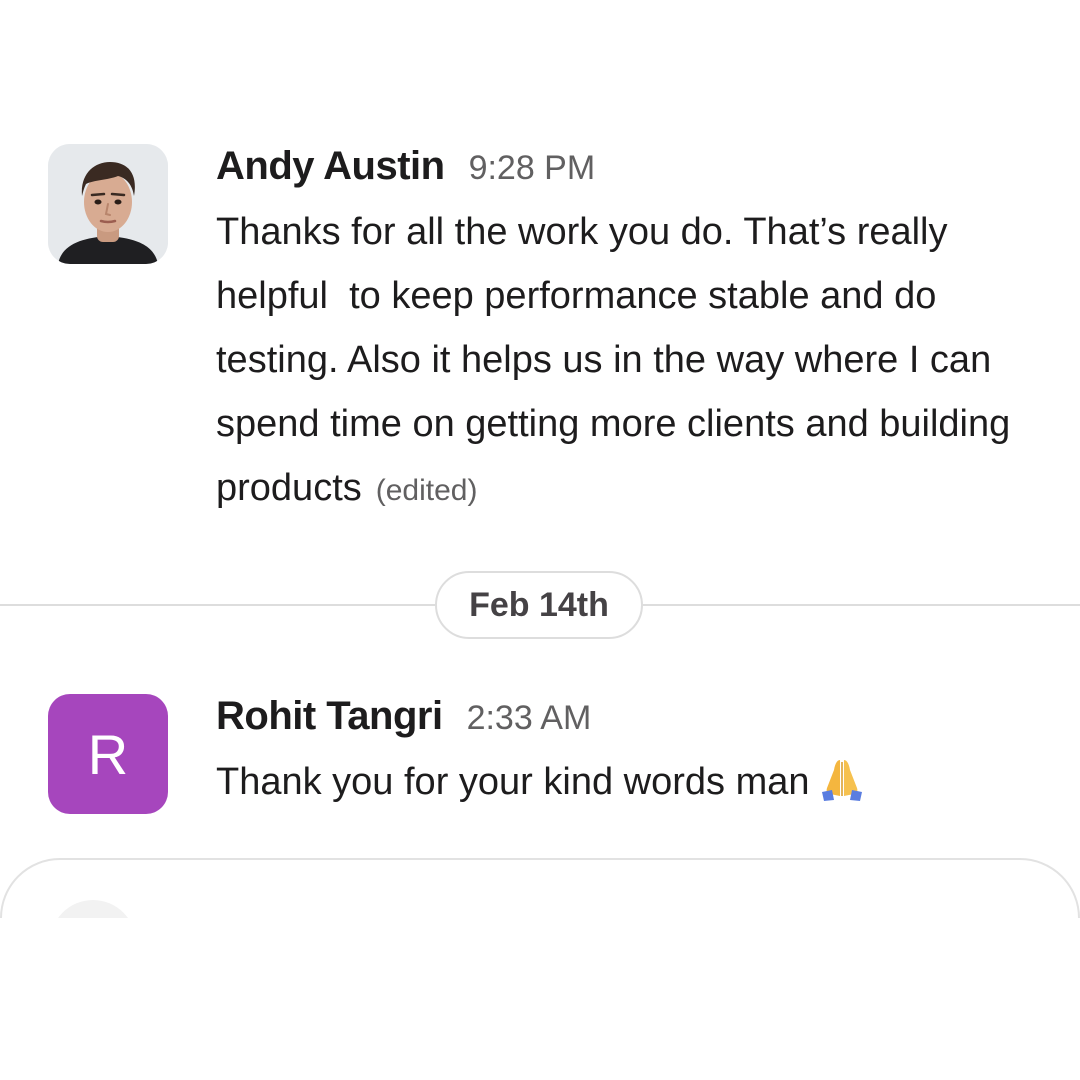 The image size is (1080, 1080). Describe the element at coordinates (628, 717) in the screenshot. I see `message-header: Rohit Tangri 2:33 AM` at that location.